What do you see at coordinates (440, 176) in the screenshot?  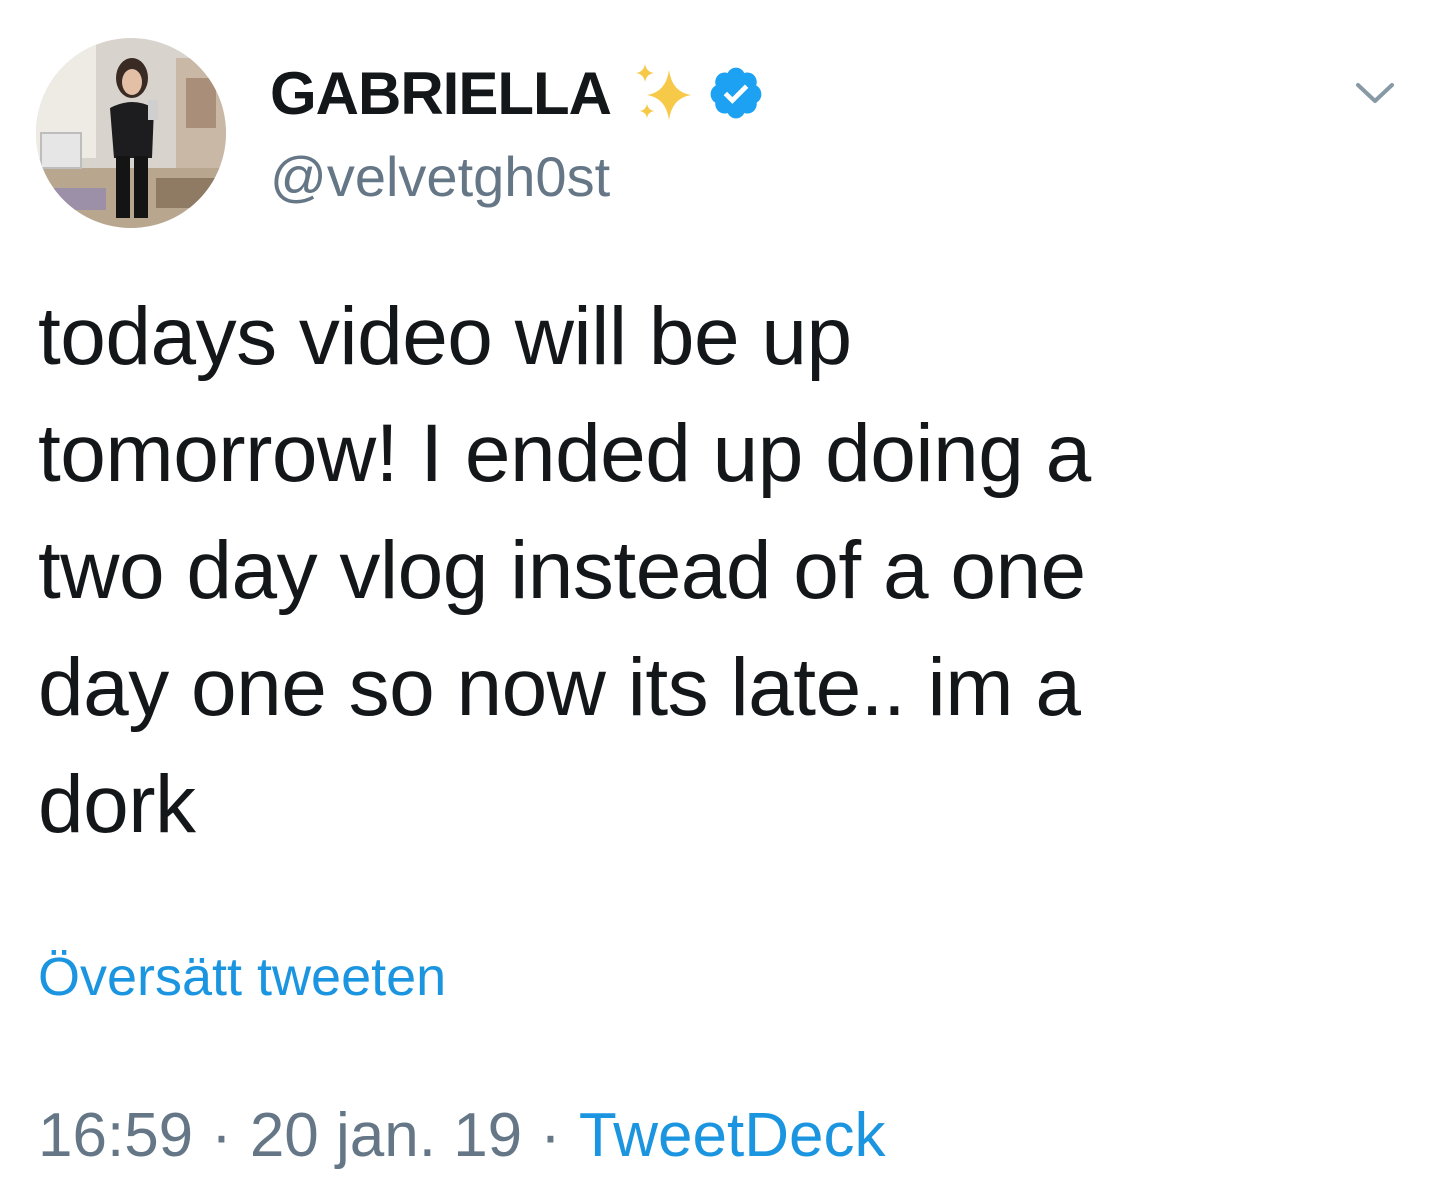 I see `user-handle: @velvetgh0st` at bounding box center [440, 176].